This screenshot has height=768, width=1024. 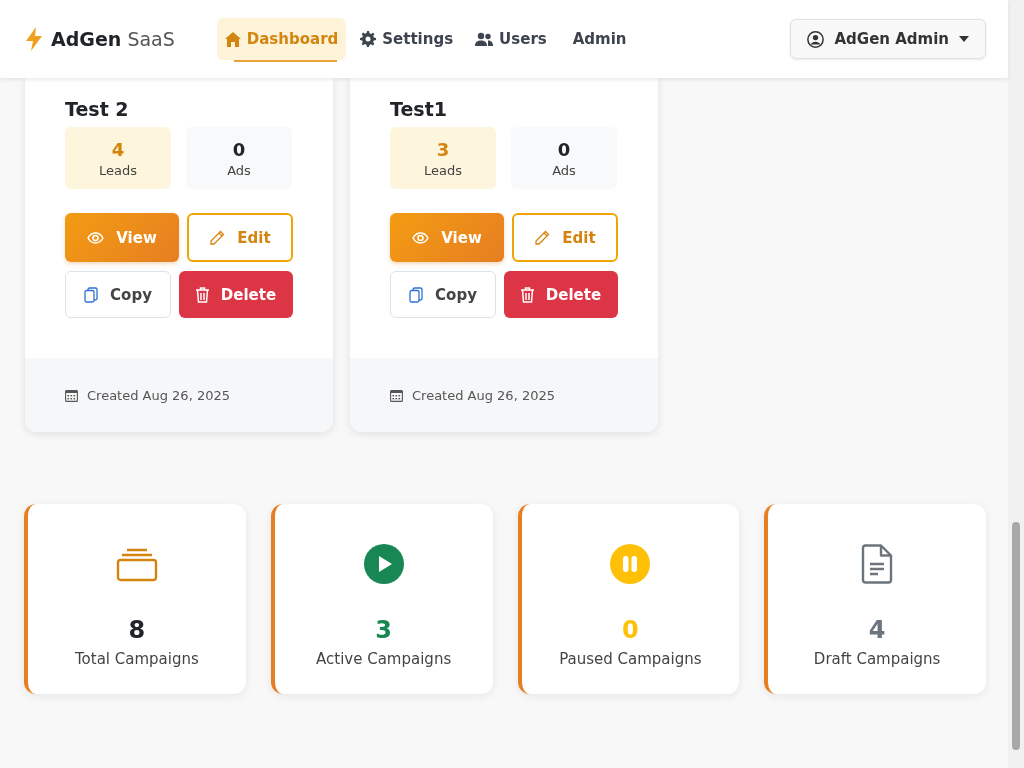 I want to click on leads-count: 4, so click(x=118, y=149).